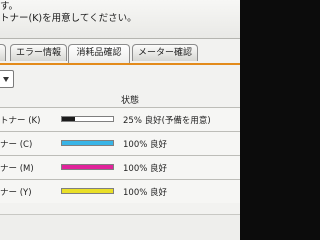 The image size is (320, 240). I want to click on item-name: トナー (K), so click(20, 121).